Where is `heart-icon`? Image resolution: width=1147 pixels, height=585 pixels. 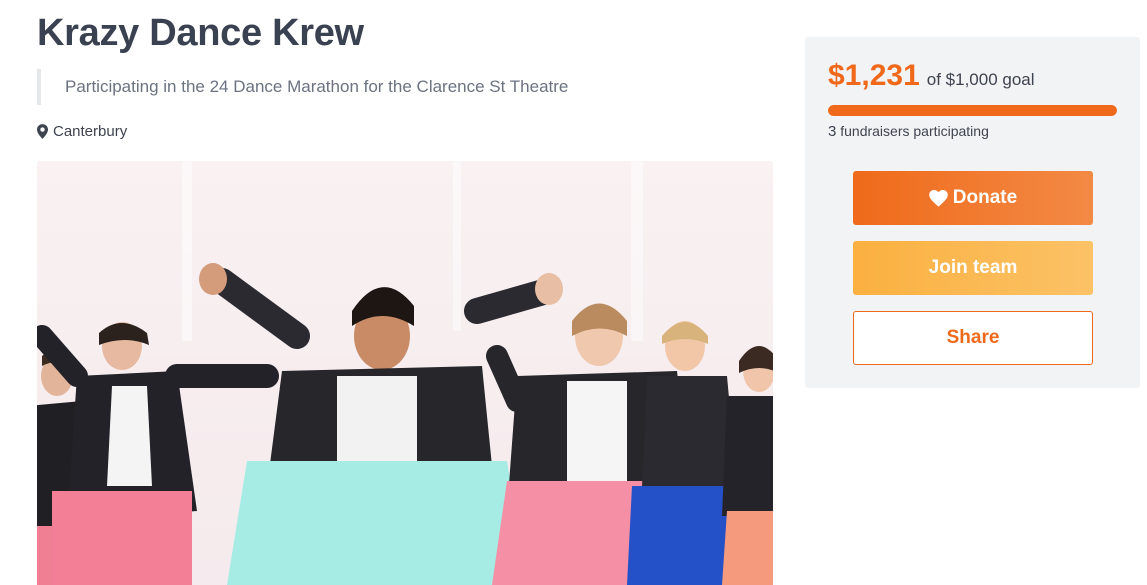 heart-icon is located at coordinates (938, 198).